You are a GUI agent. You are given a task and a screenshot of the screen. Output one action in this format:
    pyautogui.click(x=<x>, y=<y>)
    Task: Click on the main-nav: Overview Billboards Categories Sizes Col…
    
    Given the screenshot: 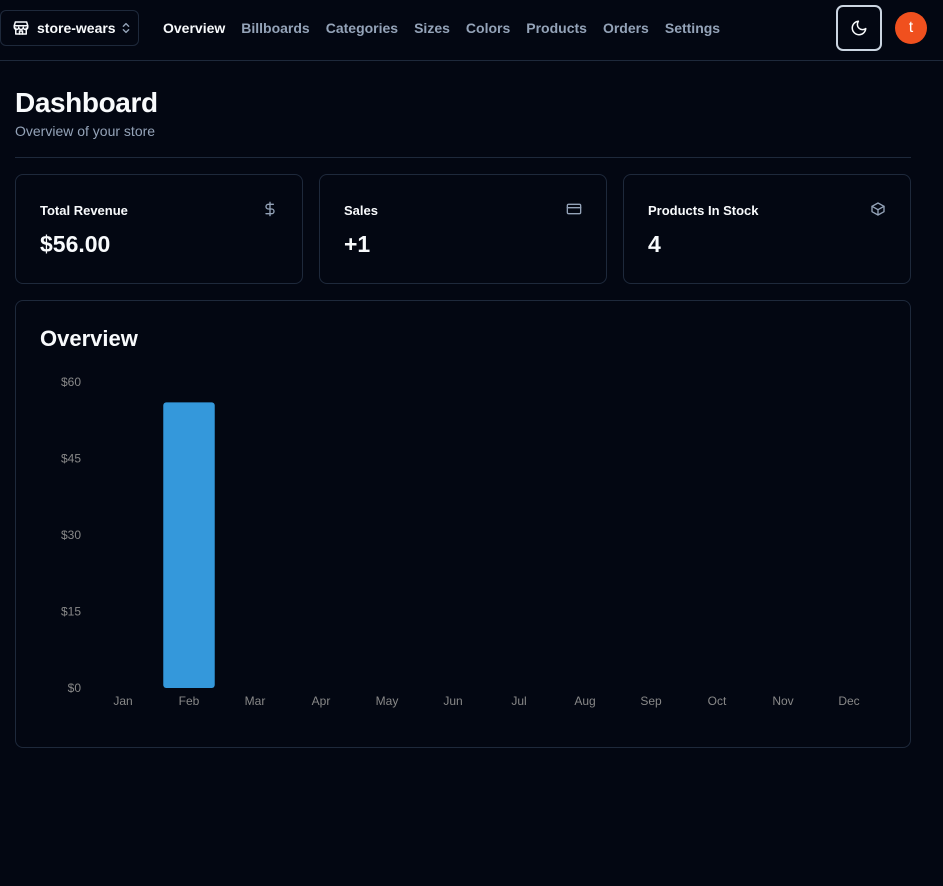 What is the action you would take?
    pyautogui.click(x=449, y=28)
    